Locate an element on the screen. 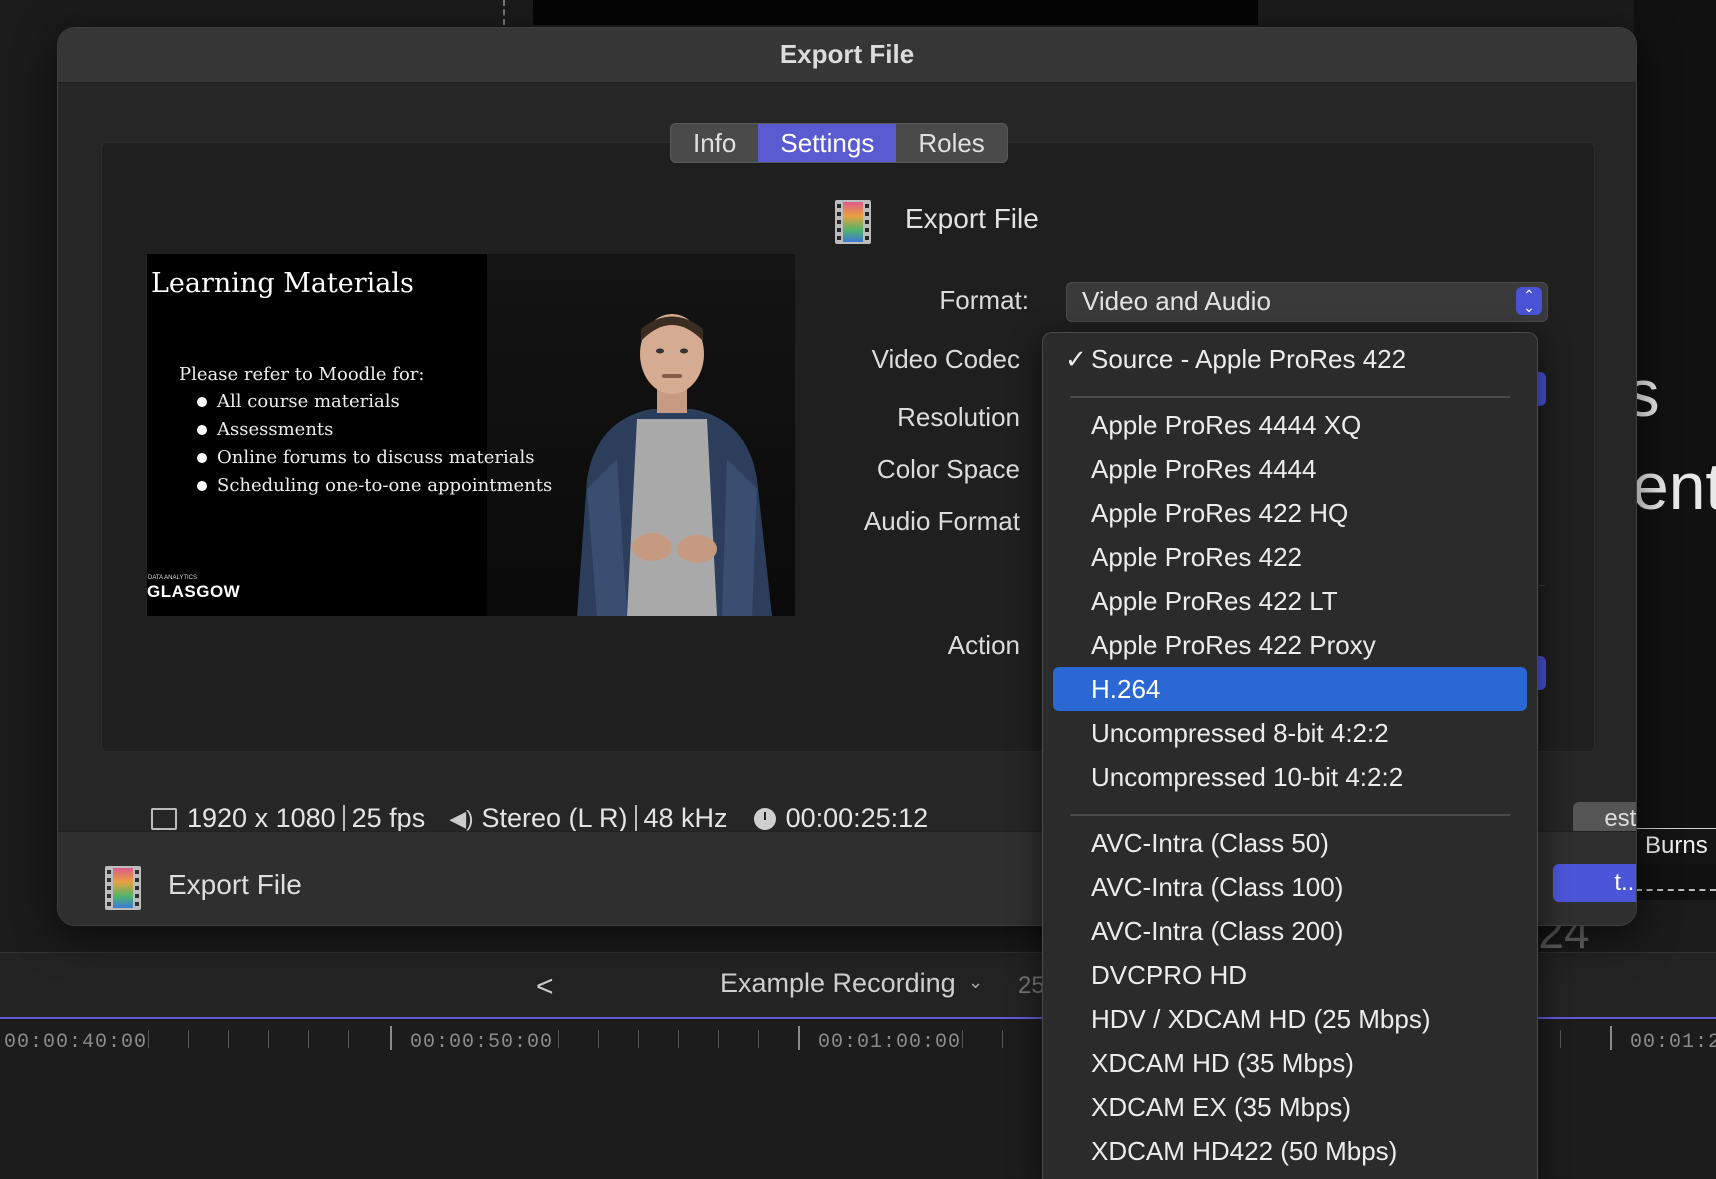 This screenshot has height=1179, width=1716. tab-roles: Roles is located at coordinates (951, 143).